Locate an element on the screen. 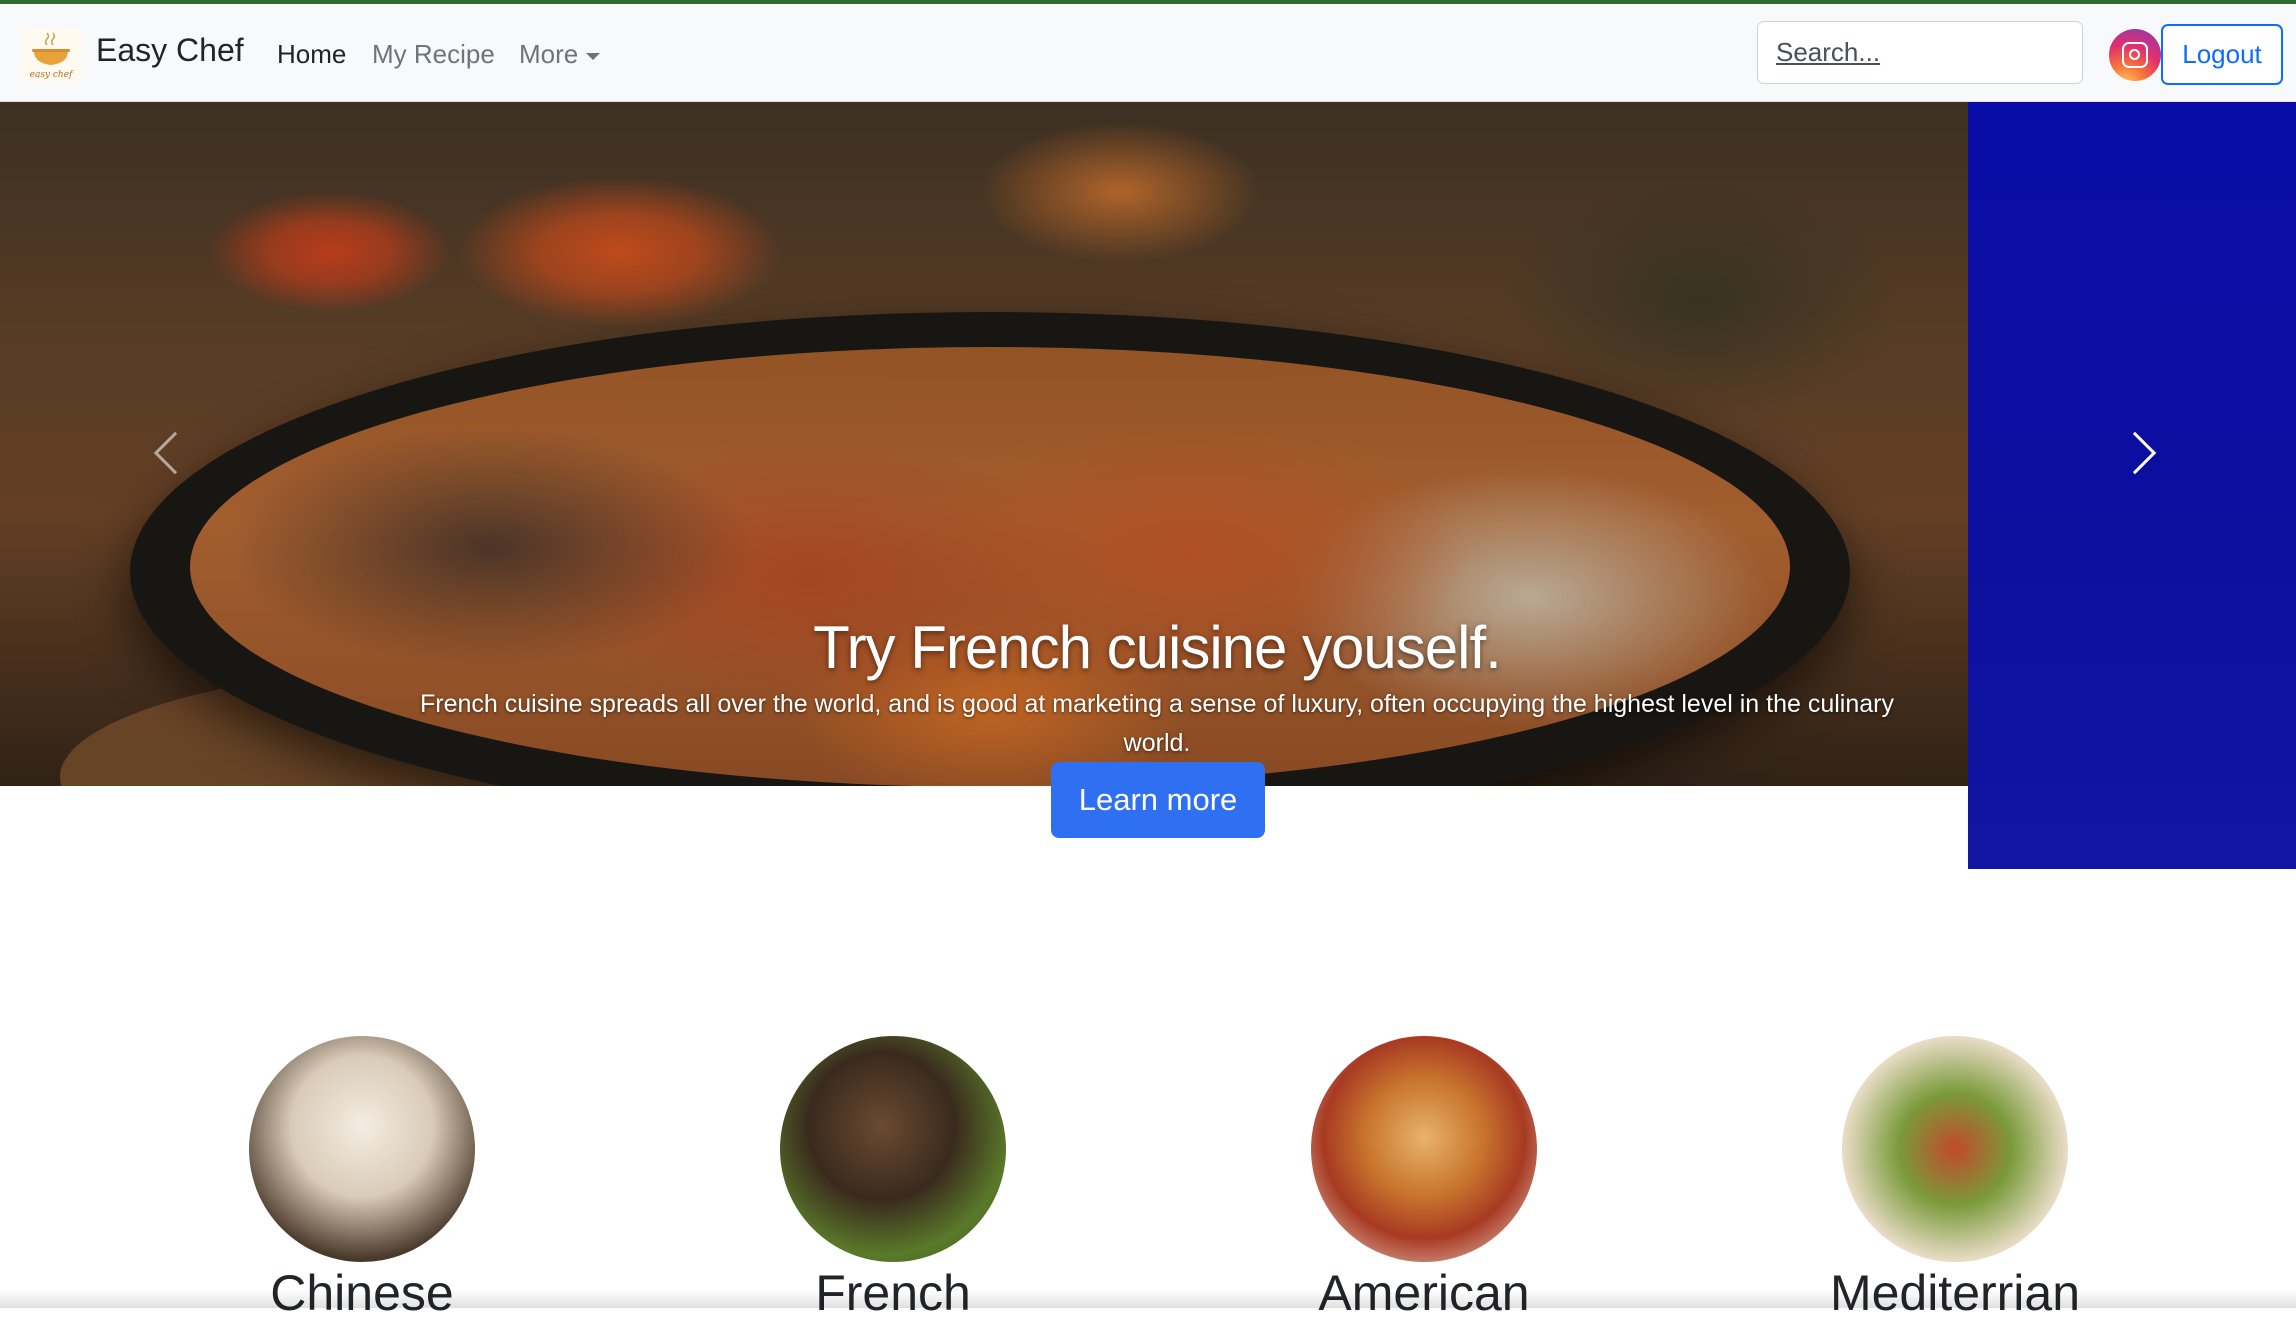 This screenshot has width=2296, height=1322. bottom-shadow is located at coordinates (1148, 1299).